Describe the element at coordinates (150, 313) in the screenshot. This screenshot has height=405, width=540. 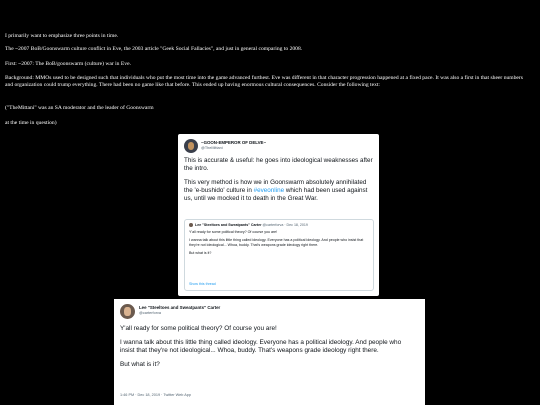
I see `tweet-author-handle: @carterforva` at that location.